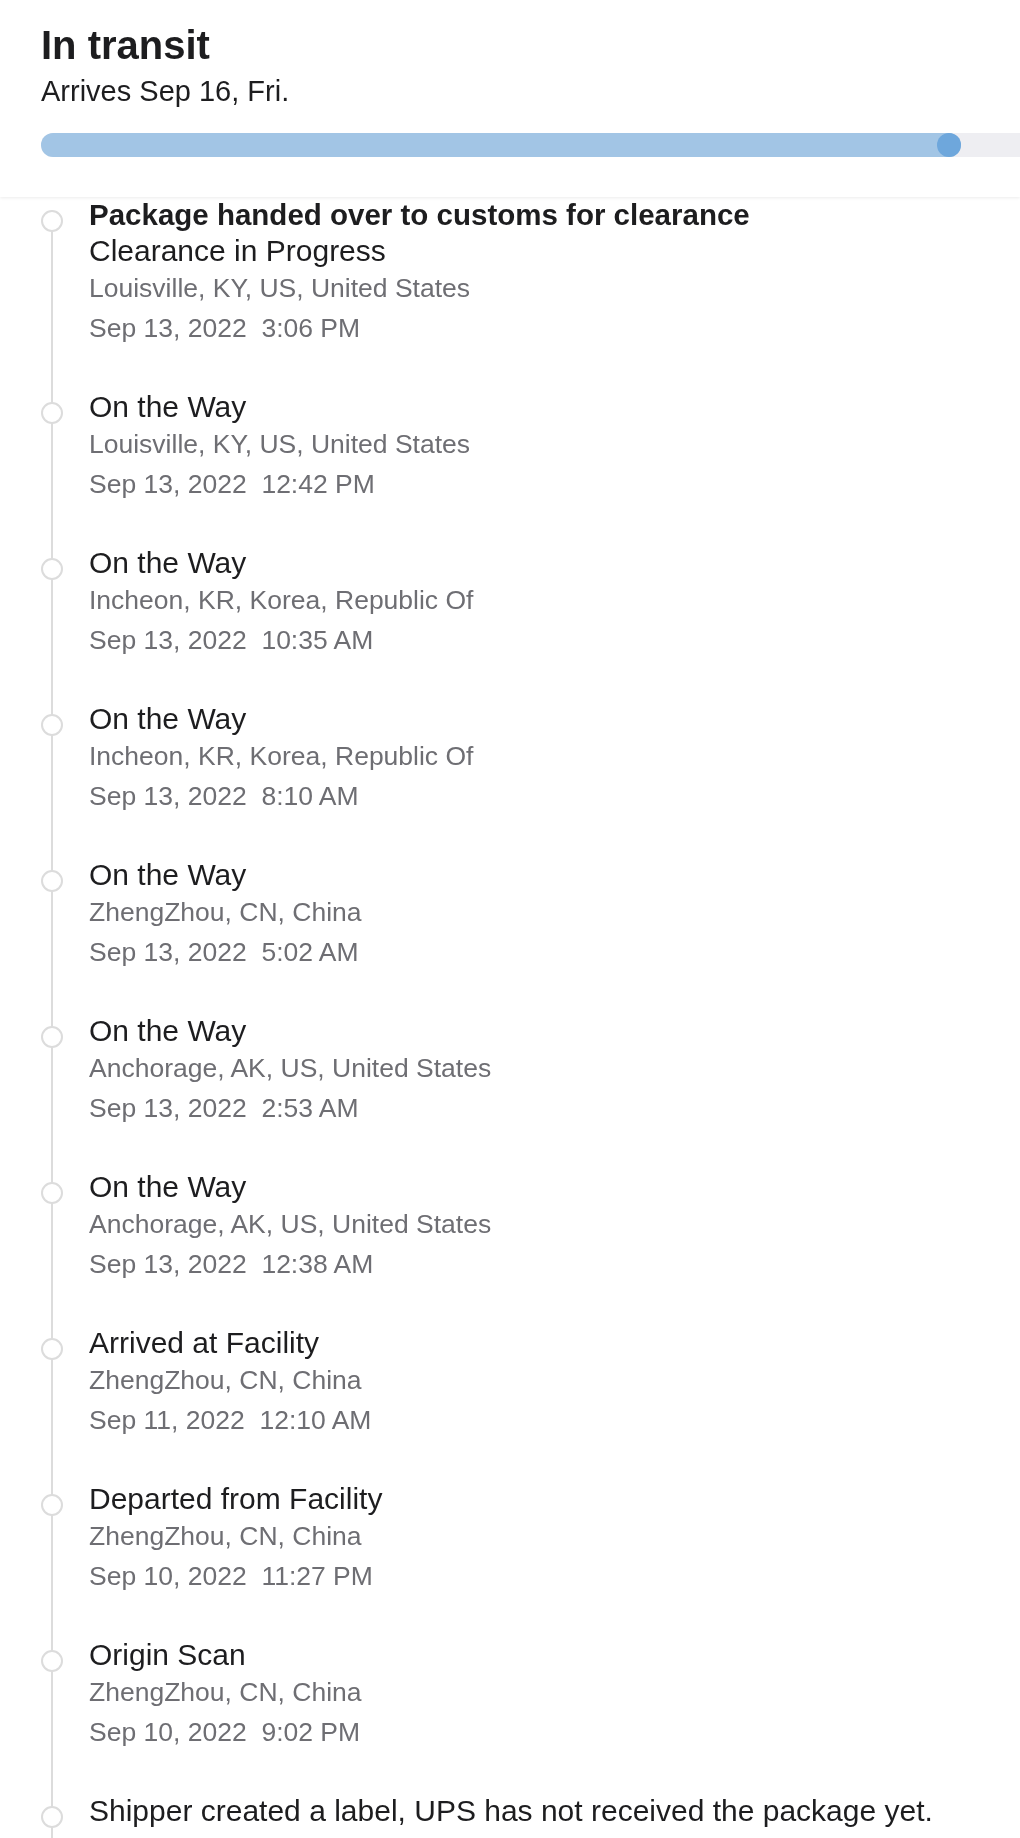 Image resolution: width=1020 pixels, height=1838 pixels. I want to click on event-time: Sep 13, 2022 2:53 AM, so click(224, 1108).